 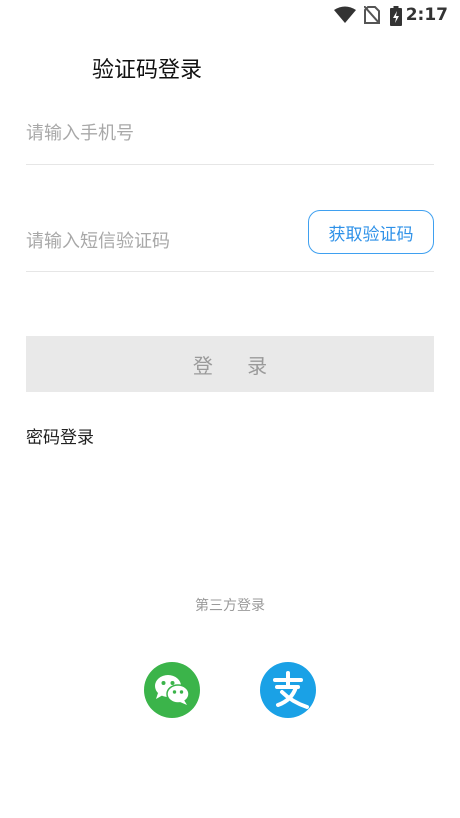 I want to click on wifi-icon, so click(x=345, y=14).